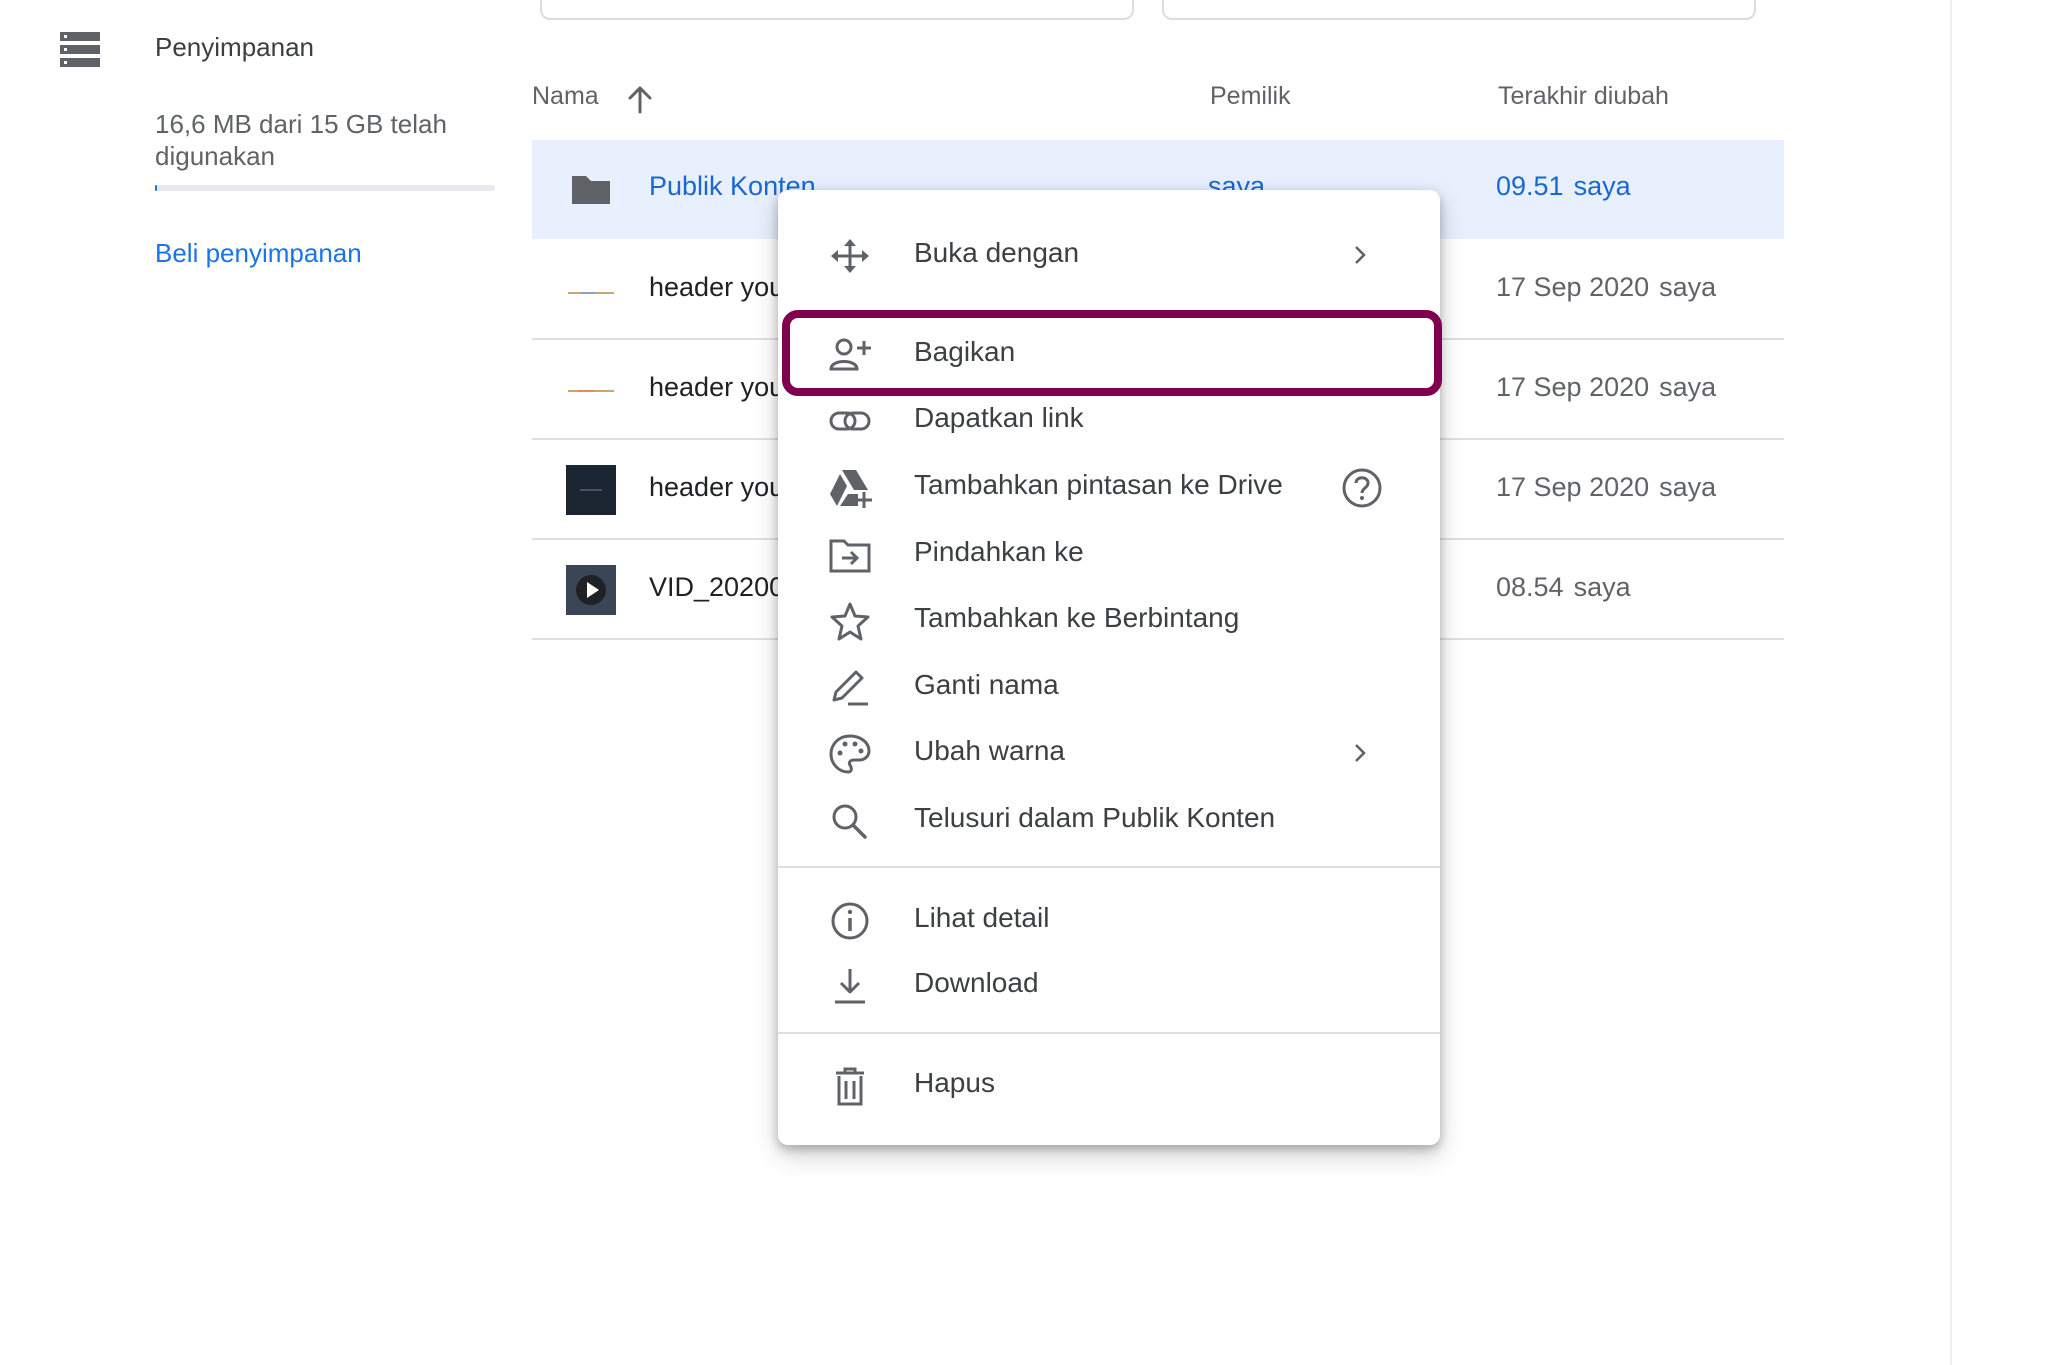 The width and height of the screenshot is (2048, 1365). What do you see at coordinates (1109, 919) in the screenshot?
I see `menu-item-view-details: Lihat detail` at bounding box center [1109, 919].